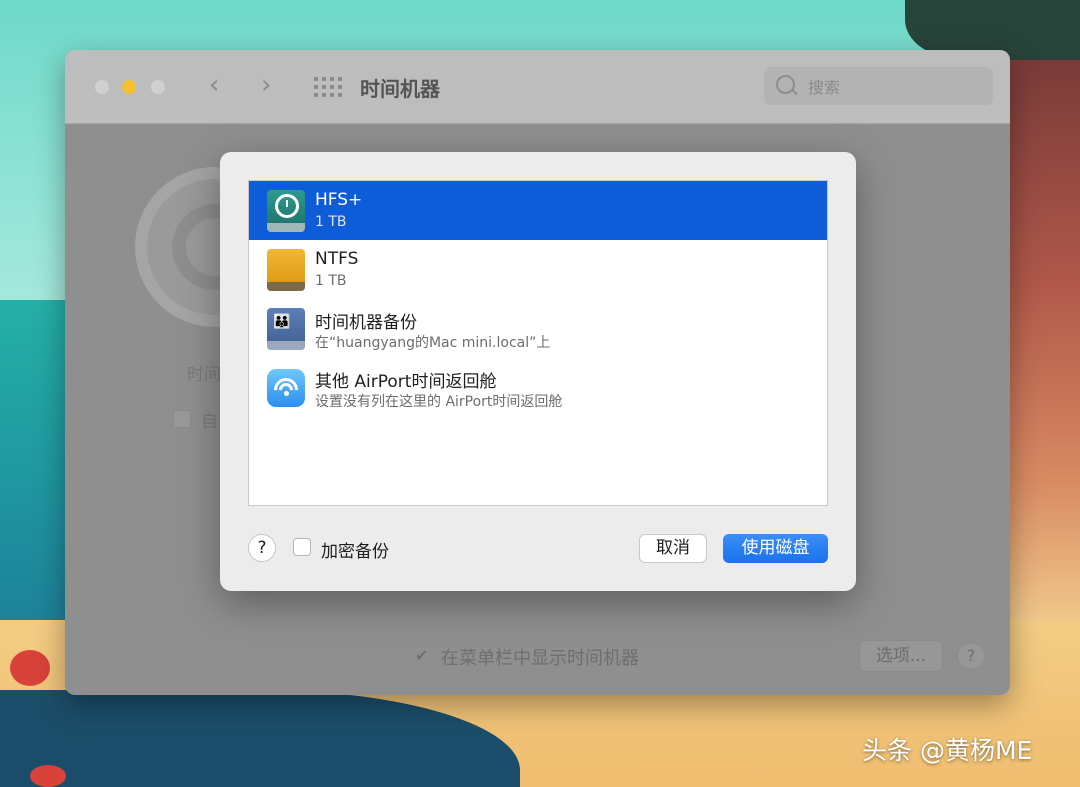 This screenshot has height=787, width=1080. What do you see at coordinates (339, 200) in the screenshot?
I see `disk-name: HFS+` at bounding box center [339, 200].